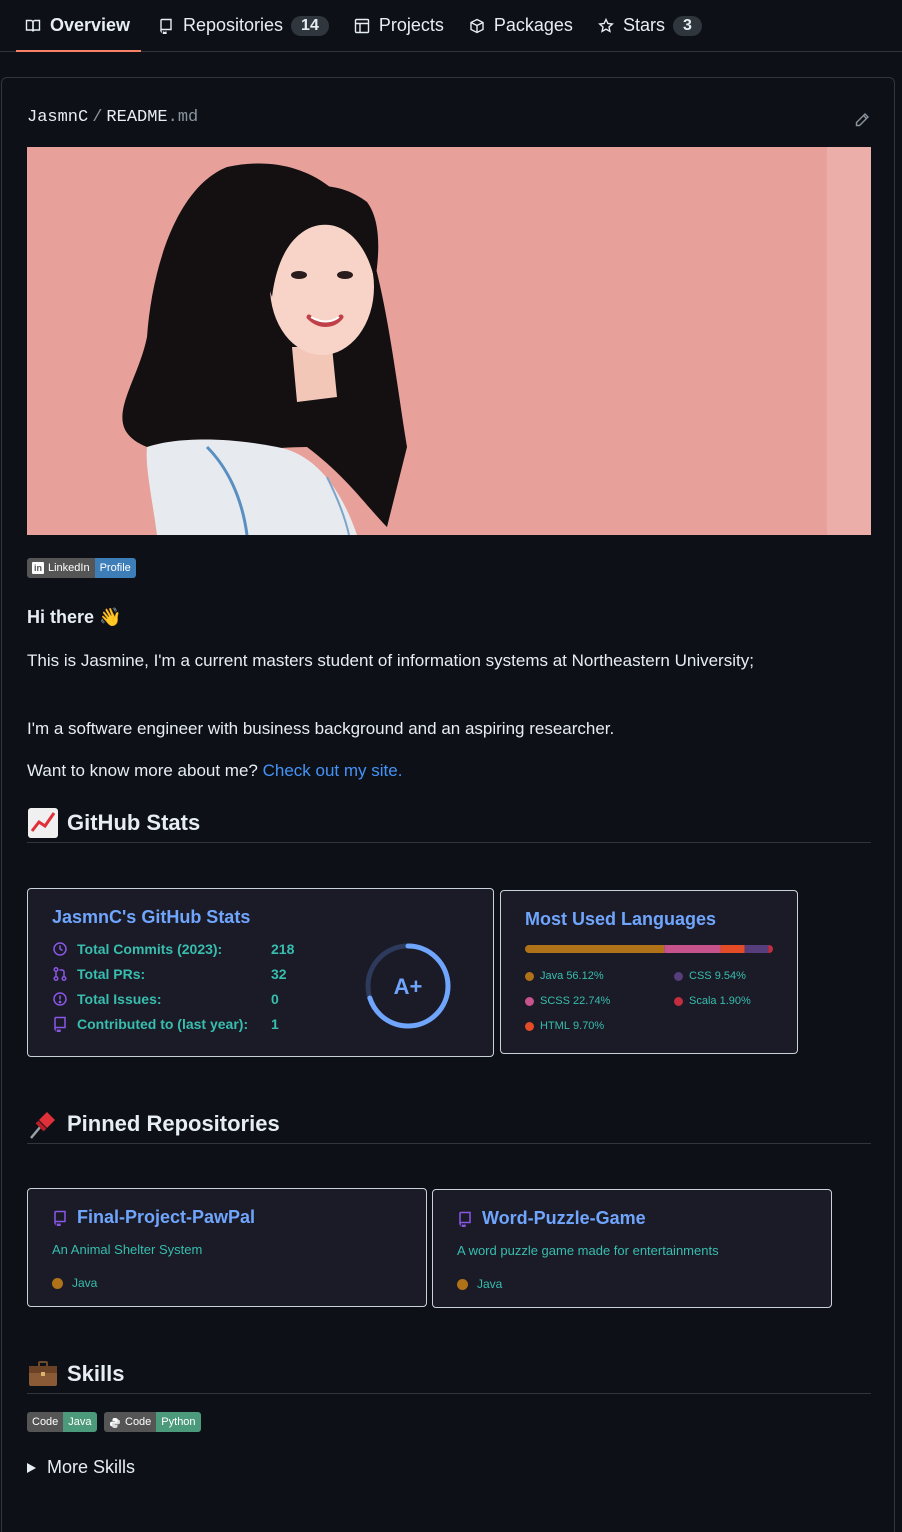 This screenshot has height=1532, width=902. Describe the element at coordinates (533, 25) in the screenshot. I see `tab-label: Packages` at that location.